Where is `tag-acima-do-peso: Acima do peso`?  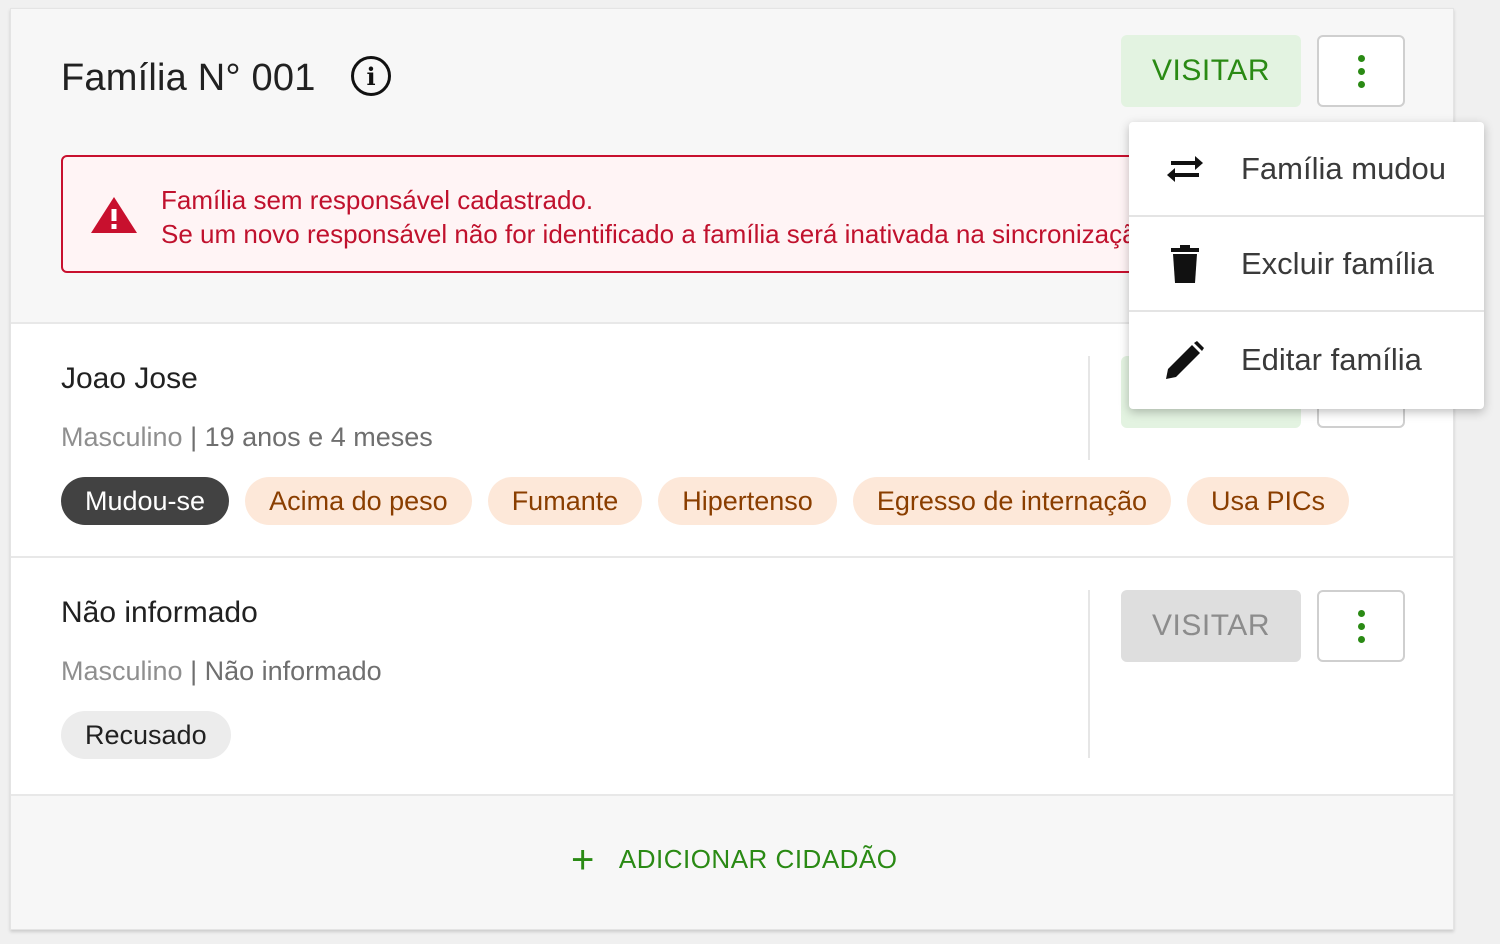 tag-acima-do-peso: Acima do peso is located at coordinates (358, 501).